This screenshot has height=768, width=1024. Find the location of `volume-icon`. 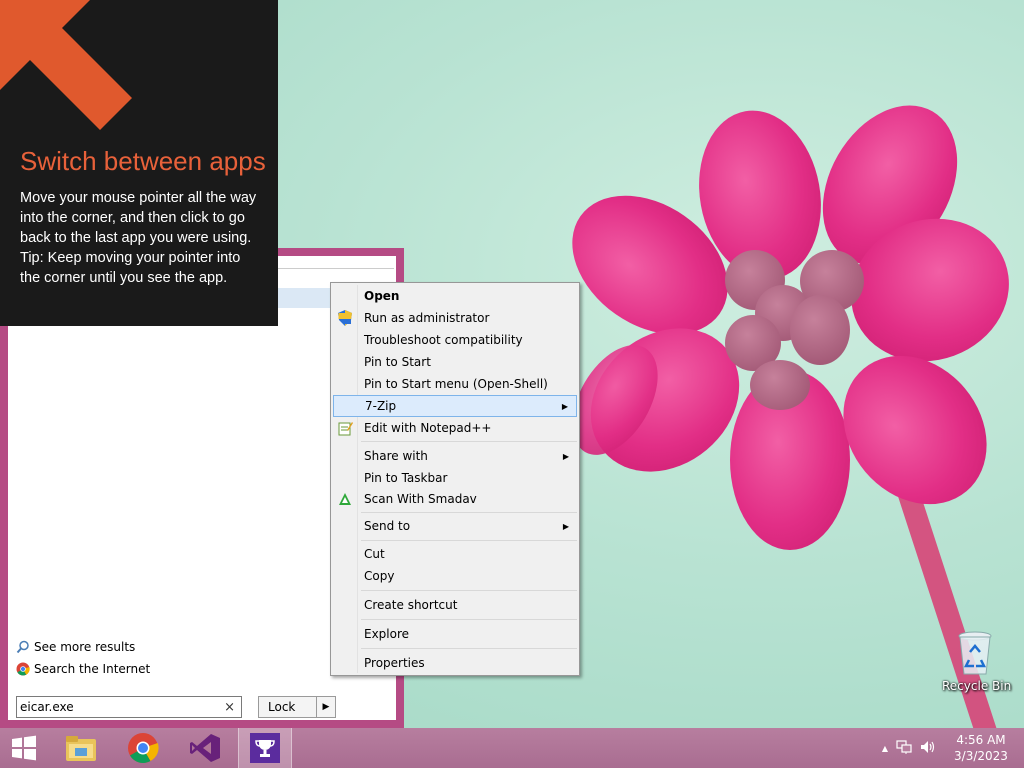

volume-icon is located at coordinates (928, 748).